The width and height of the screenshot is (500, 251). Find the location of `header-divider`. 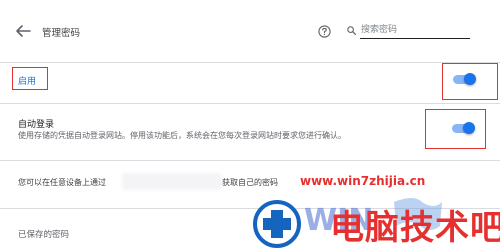

header-divider is located at coordinates (250, 62).